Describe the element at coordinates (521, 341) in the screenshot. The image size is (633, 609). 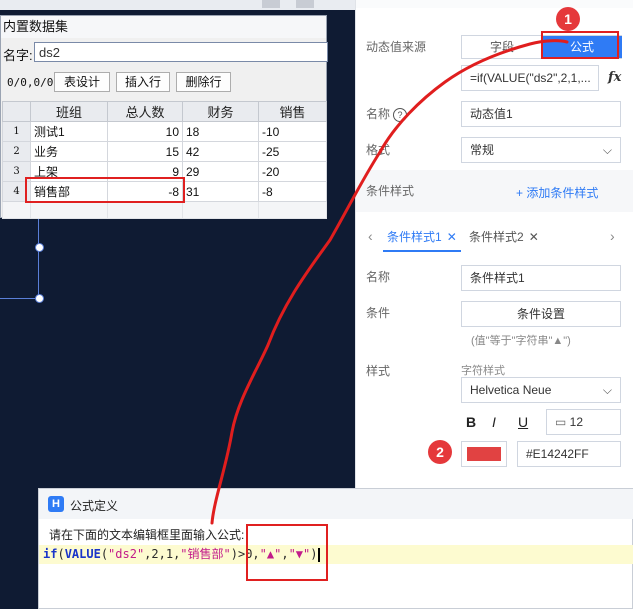
I see `condition-hint: (值"等于"字符串"▲")` at that location.